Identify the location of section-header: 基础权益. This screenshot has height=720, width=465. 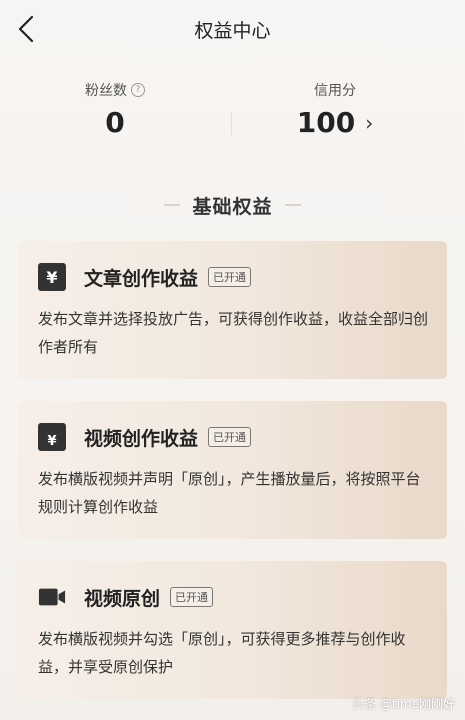
(232, 205).